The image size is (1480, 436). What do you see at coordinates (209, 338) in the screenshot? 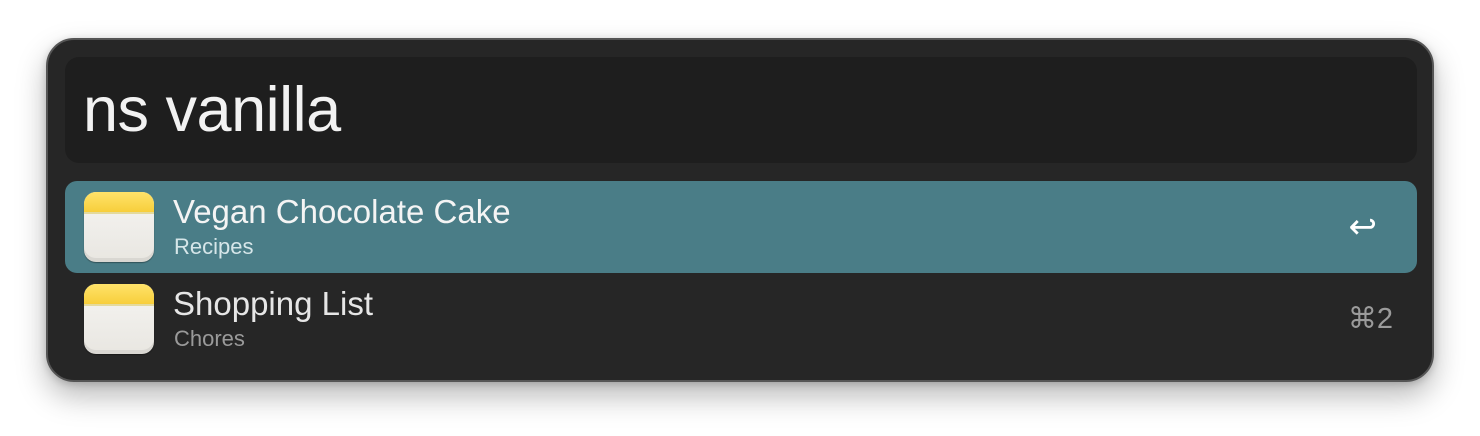
I see `result-subtitle: Chores` at bounding box center [209, 338].